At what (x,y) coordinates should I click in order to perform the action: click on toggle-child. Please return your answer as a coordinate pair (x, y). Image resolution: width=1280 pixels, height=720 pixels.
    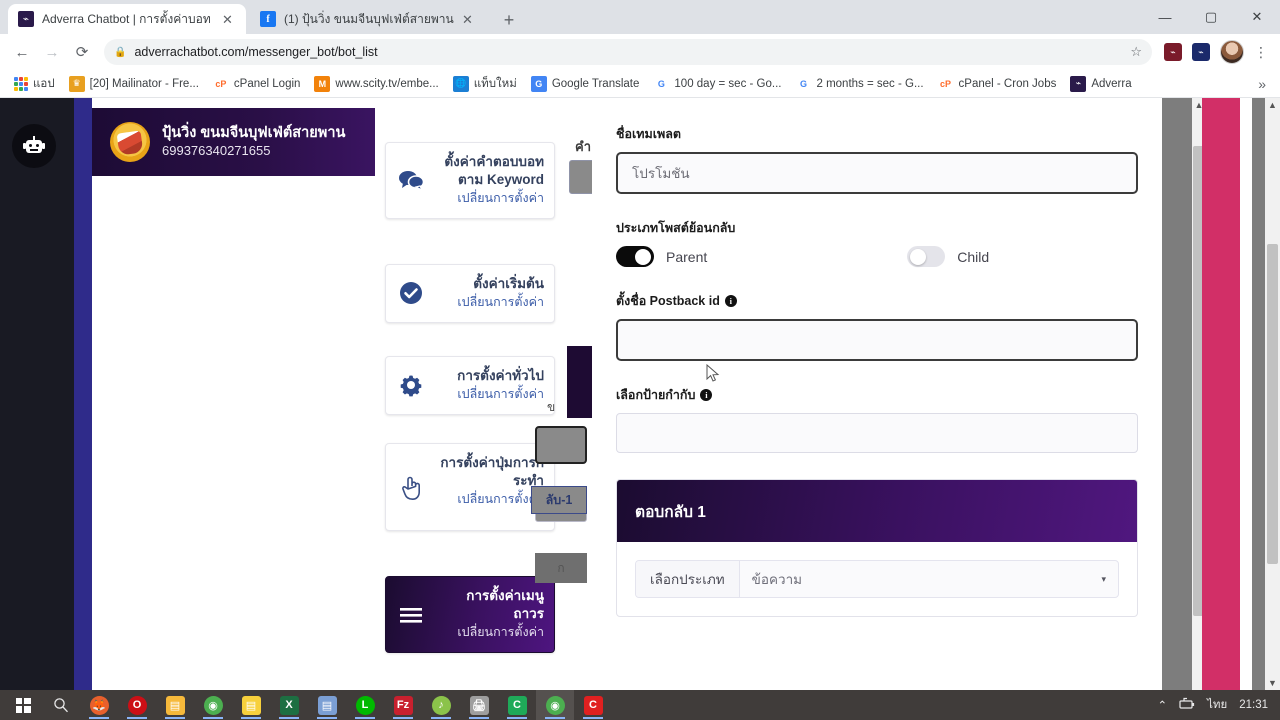
    Looking at the image, I should click on (926, 256).